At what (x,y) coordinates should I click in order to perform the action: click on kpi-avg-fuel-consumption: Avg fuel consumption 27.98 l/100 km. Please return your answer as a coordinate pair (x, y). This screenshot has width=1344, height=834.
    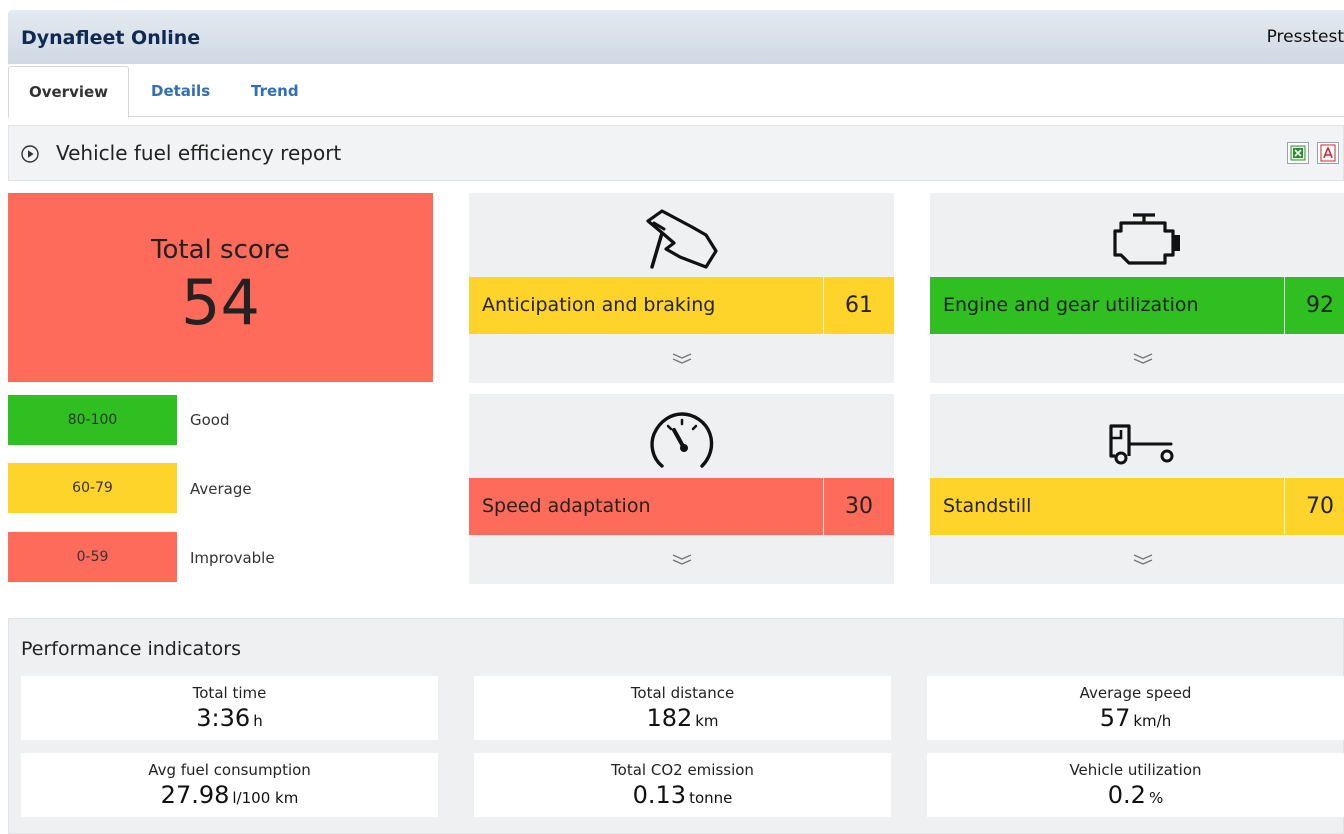
    Looking at the image, I should click on (229, 785).